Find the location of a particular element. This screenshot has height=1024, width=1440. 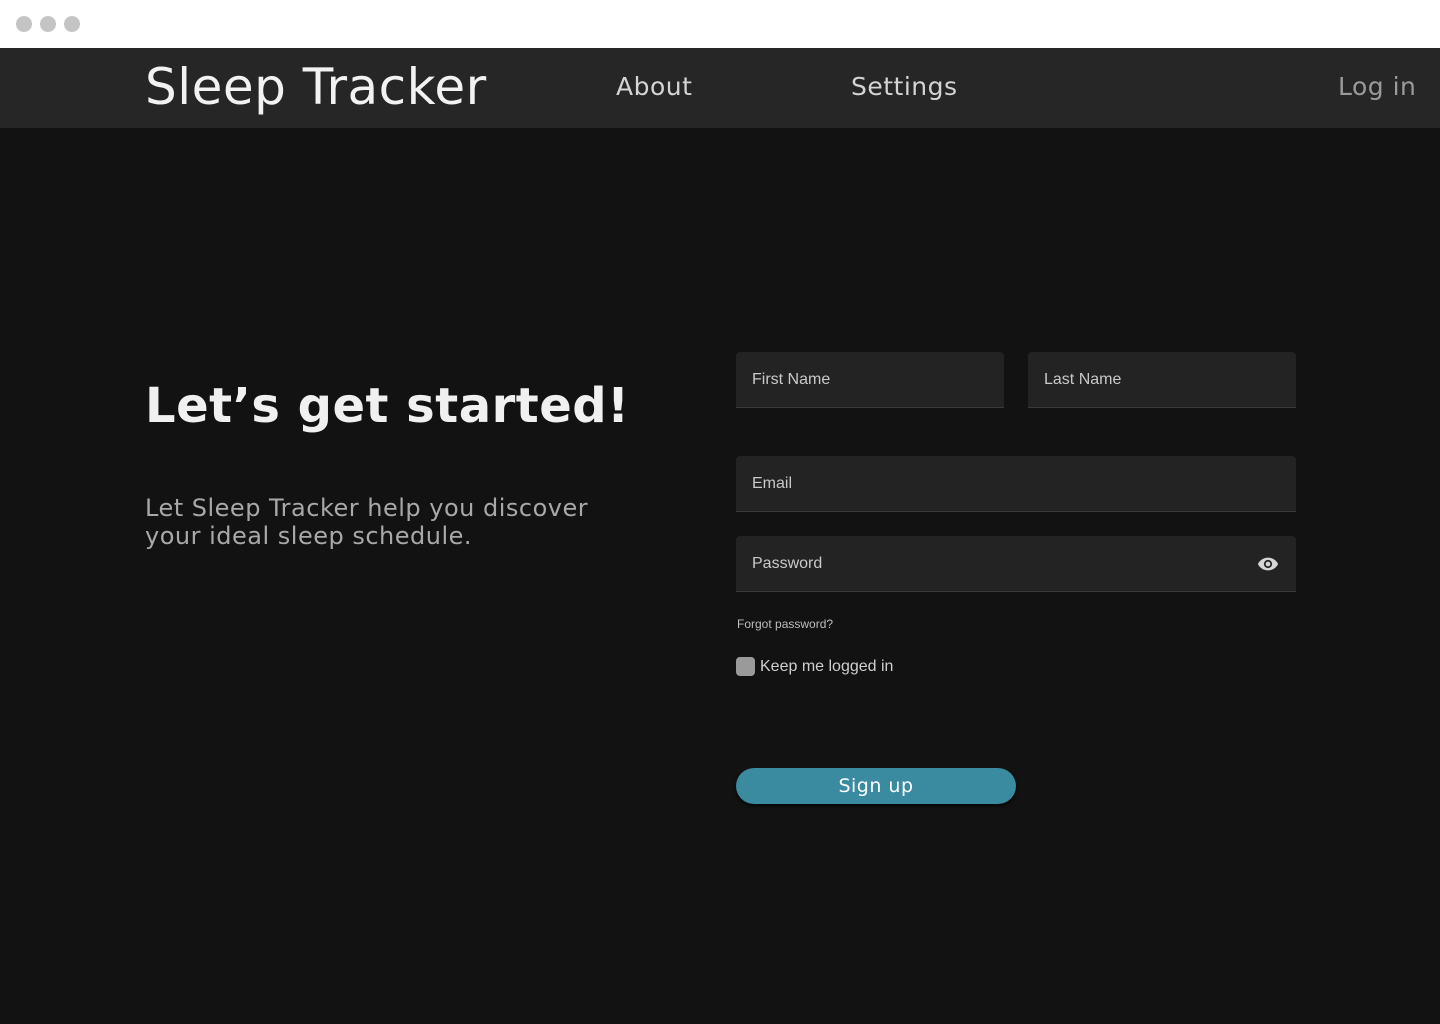

first-name-field: First Name is located at coordinates (870, 380).